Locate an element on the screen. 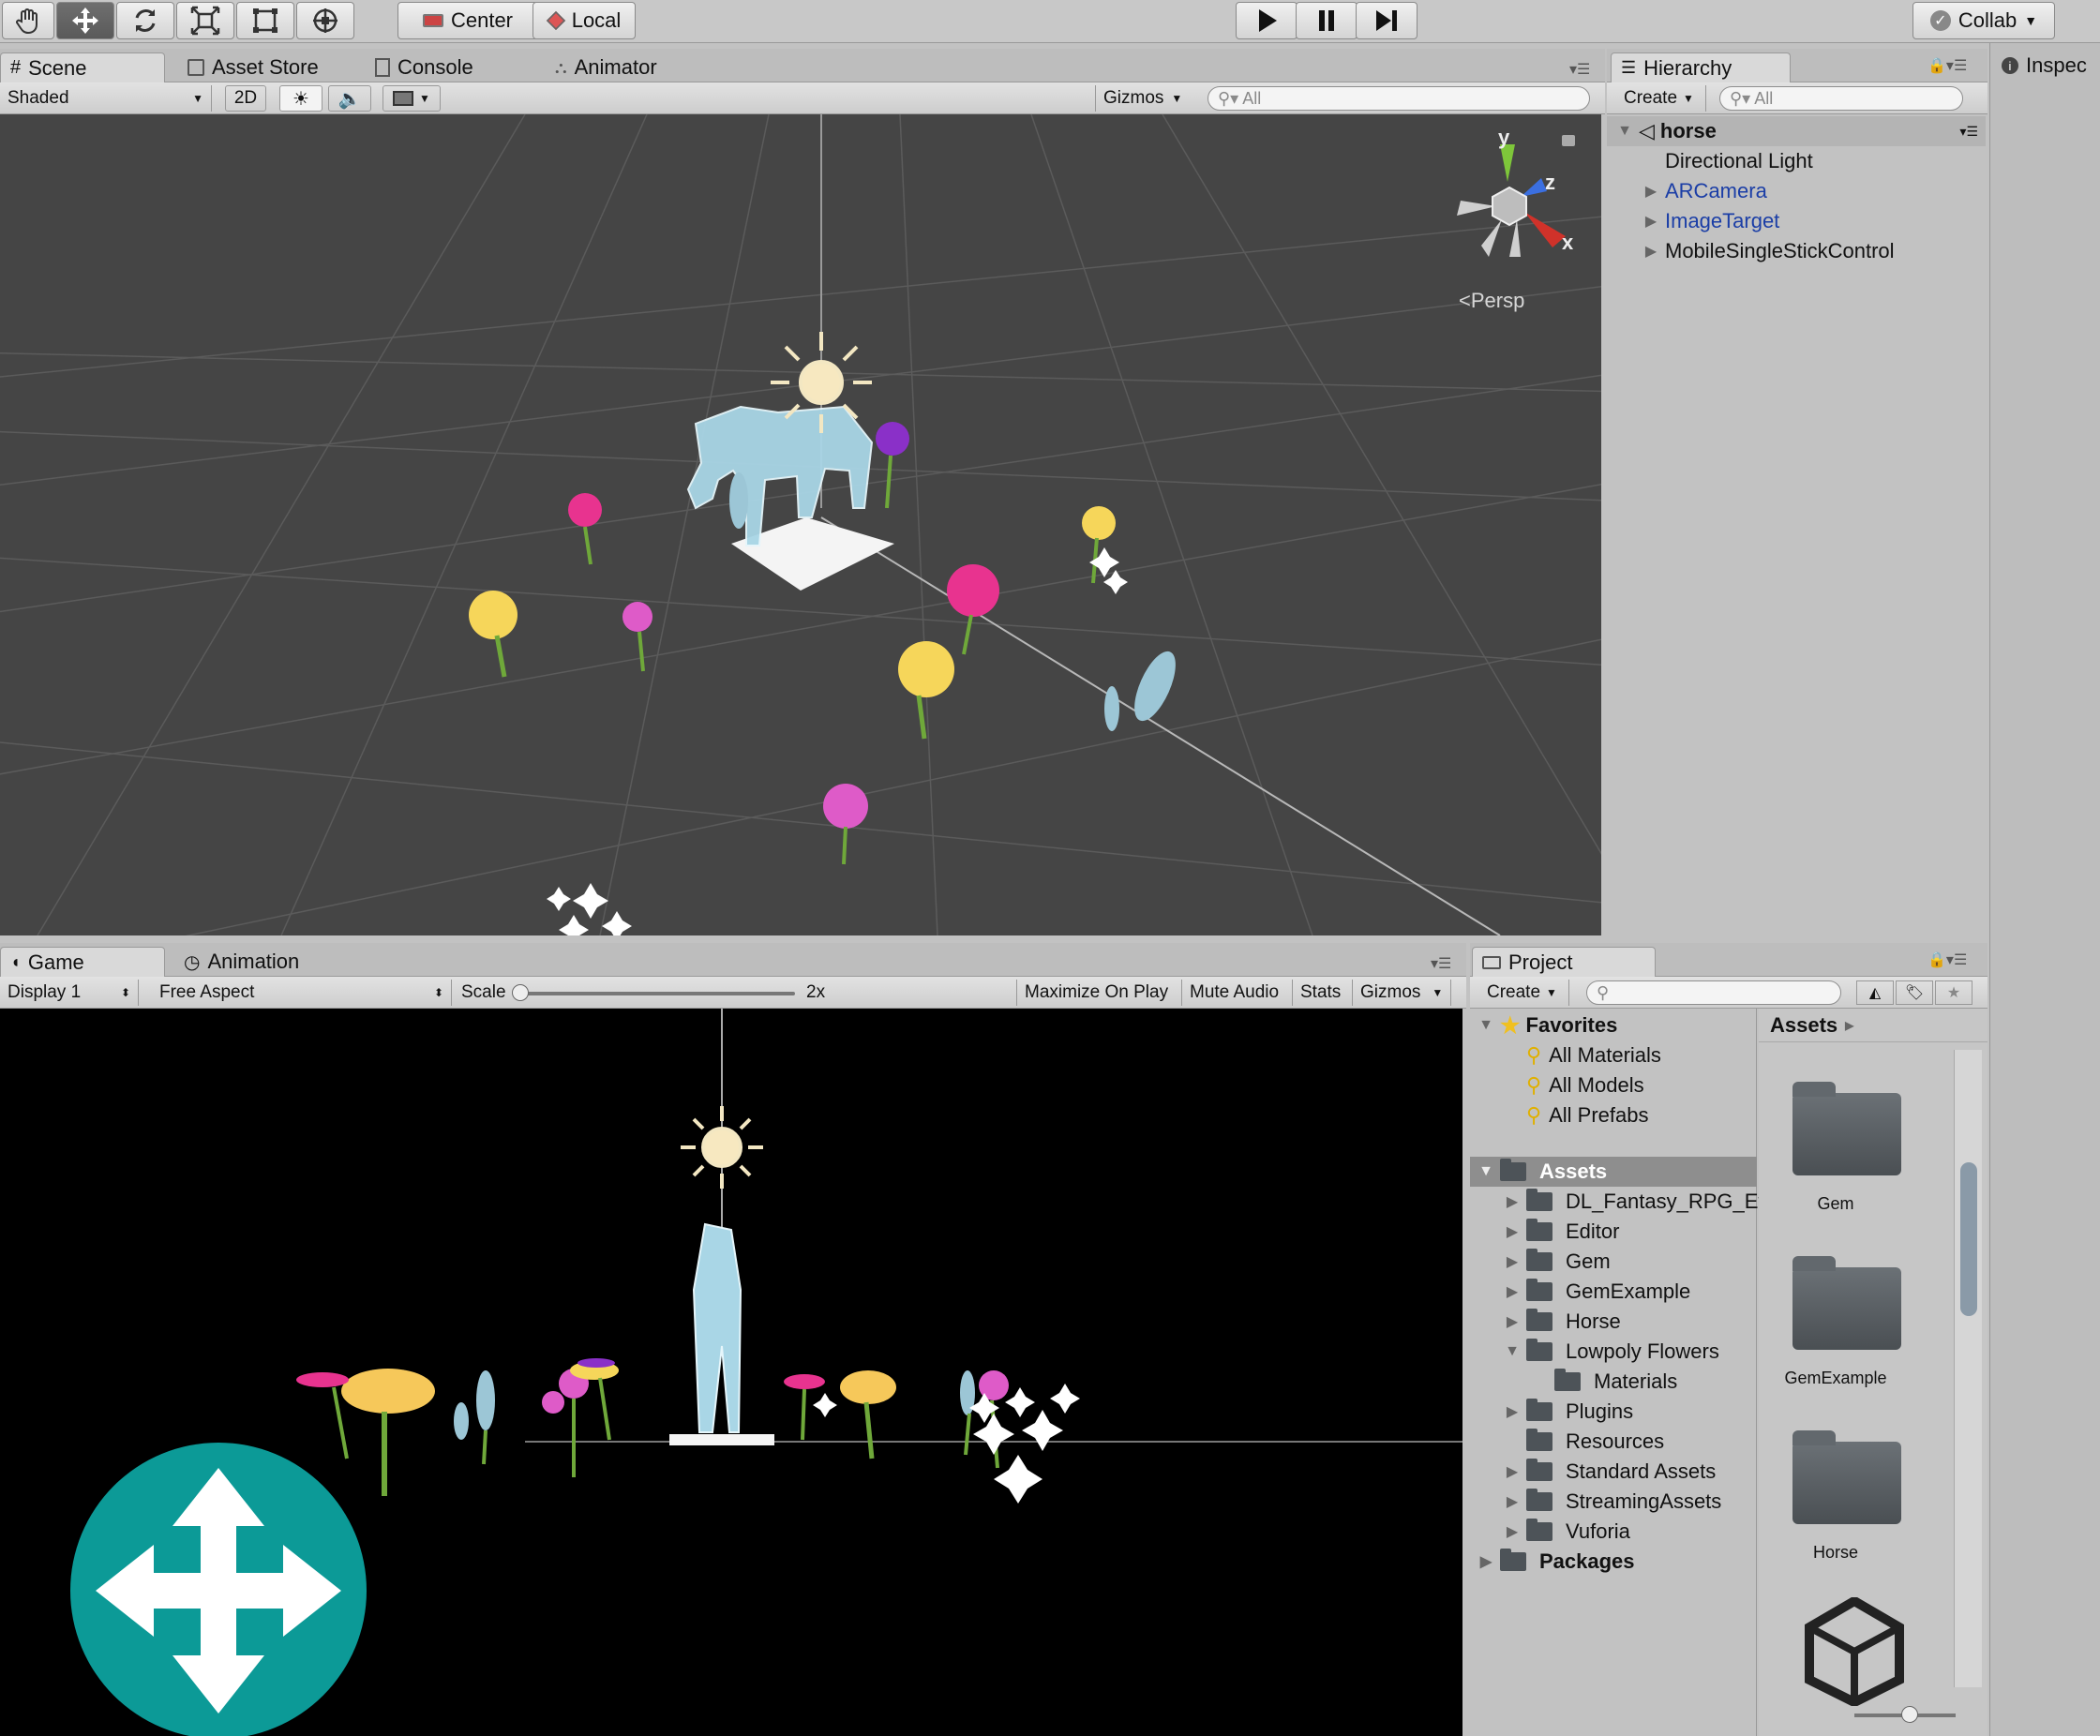 The width and height of the screenshot is (2100, 1736). mute-audio-toggle: Mute Audio is located at coordinates (1233, 993).